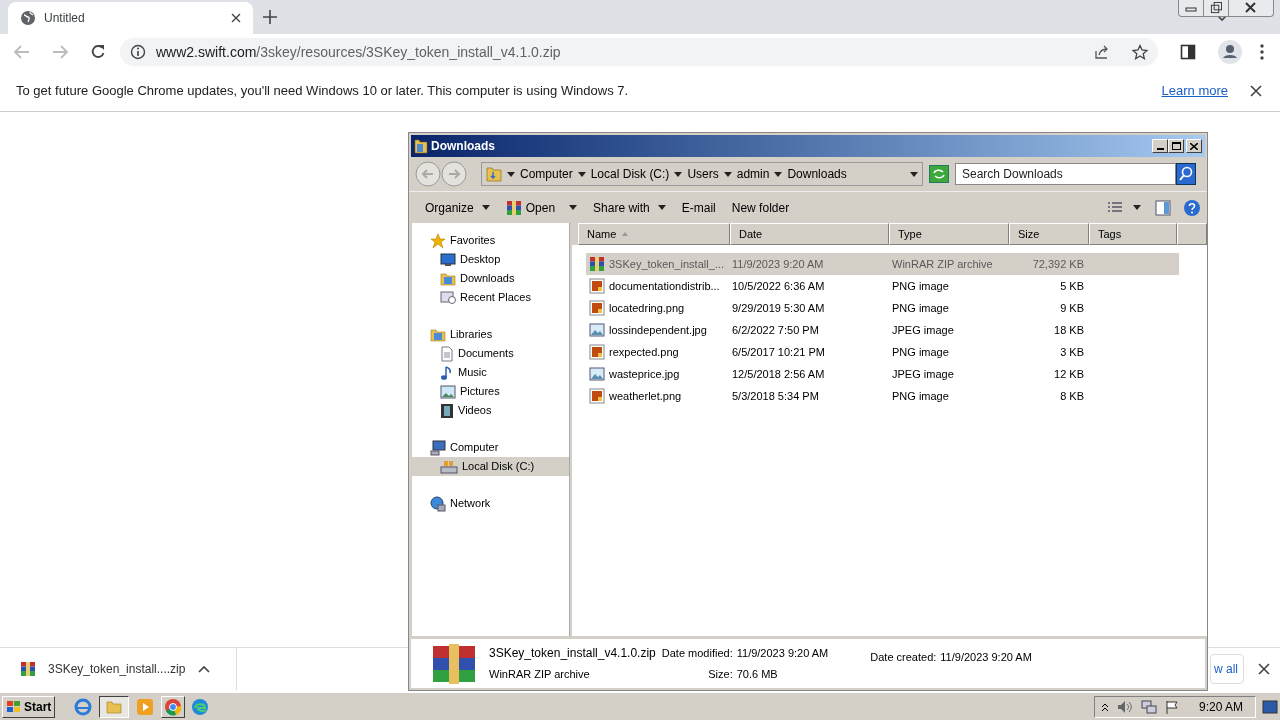 Image resolution: width=1280 pixels, height=720 pixels. Describe the element at coordinates (882, 330) in the screenshot. I see `file-row: lossindependent.jpg 6/2/2022 7:50 PM JPEG image 18 KB` at that location.